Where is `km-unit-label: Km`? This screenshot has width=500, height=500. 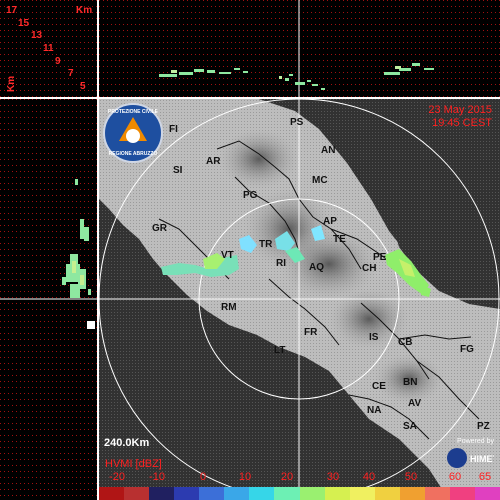
km-unit-label: Km is located at coordinates (84, 10).